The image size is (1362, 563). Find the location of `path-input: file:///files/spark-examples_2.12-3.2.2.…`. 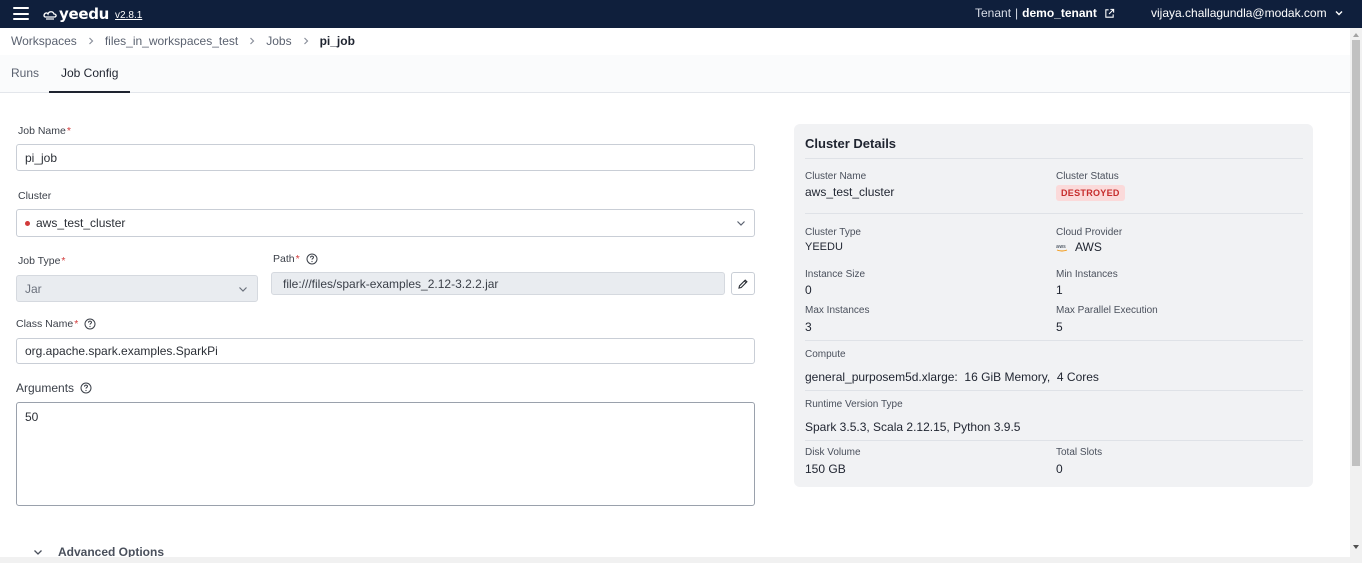

path-input: file:///files/spark-examples_2.12-3.2.2.… is located at coordinates (498, 283).